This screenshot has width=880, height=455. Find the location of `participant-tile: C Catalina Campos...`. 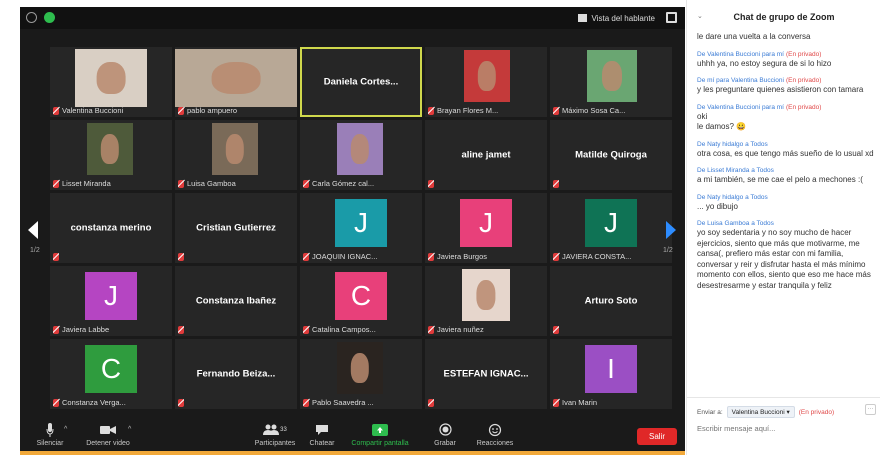

participant-tile: C Catalina Campos... is located at coordinates (361, 301).